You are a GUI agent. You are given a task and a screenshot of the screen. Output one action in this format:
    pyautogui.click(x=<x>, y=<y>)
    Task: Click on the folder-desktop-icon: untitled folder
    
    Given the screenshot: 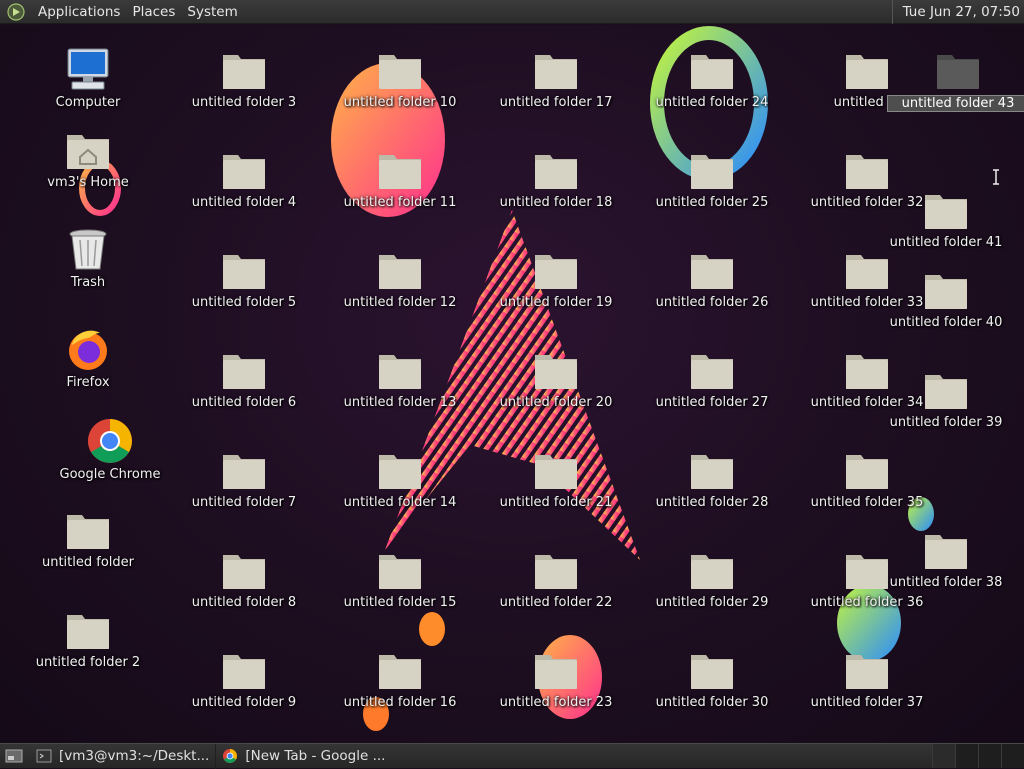 What is the action you would take?
    pyautogui.click(x=88, y=537)
    